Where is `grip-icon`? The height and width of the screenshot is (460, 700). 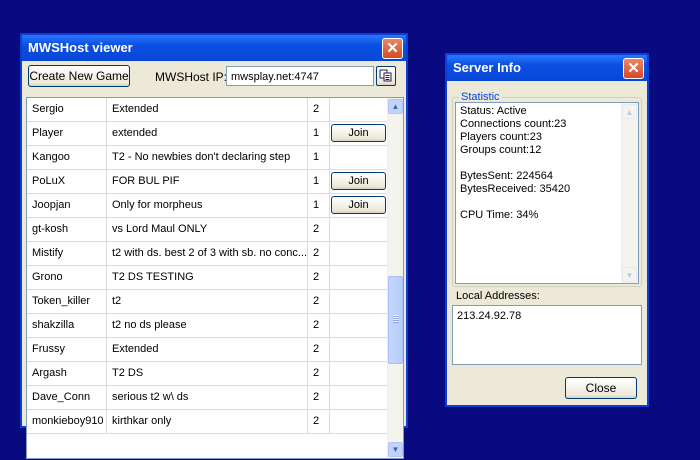 grip-icon is located at coordinates (396, 319).